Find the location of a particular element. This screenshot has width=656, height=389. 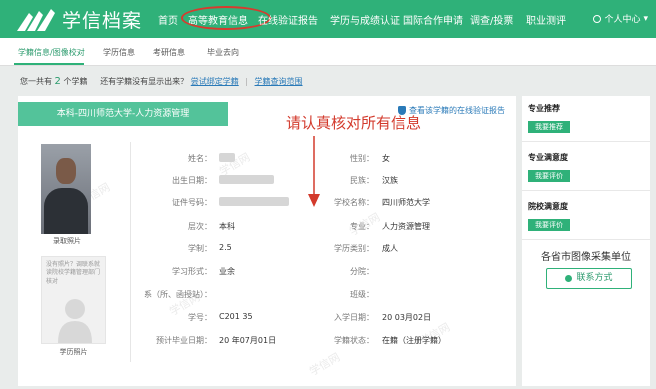

tab-postgrad-info: 考研信息 is located at coordinates (169, 52).